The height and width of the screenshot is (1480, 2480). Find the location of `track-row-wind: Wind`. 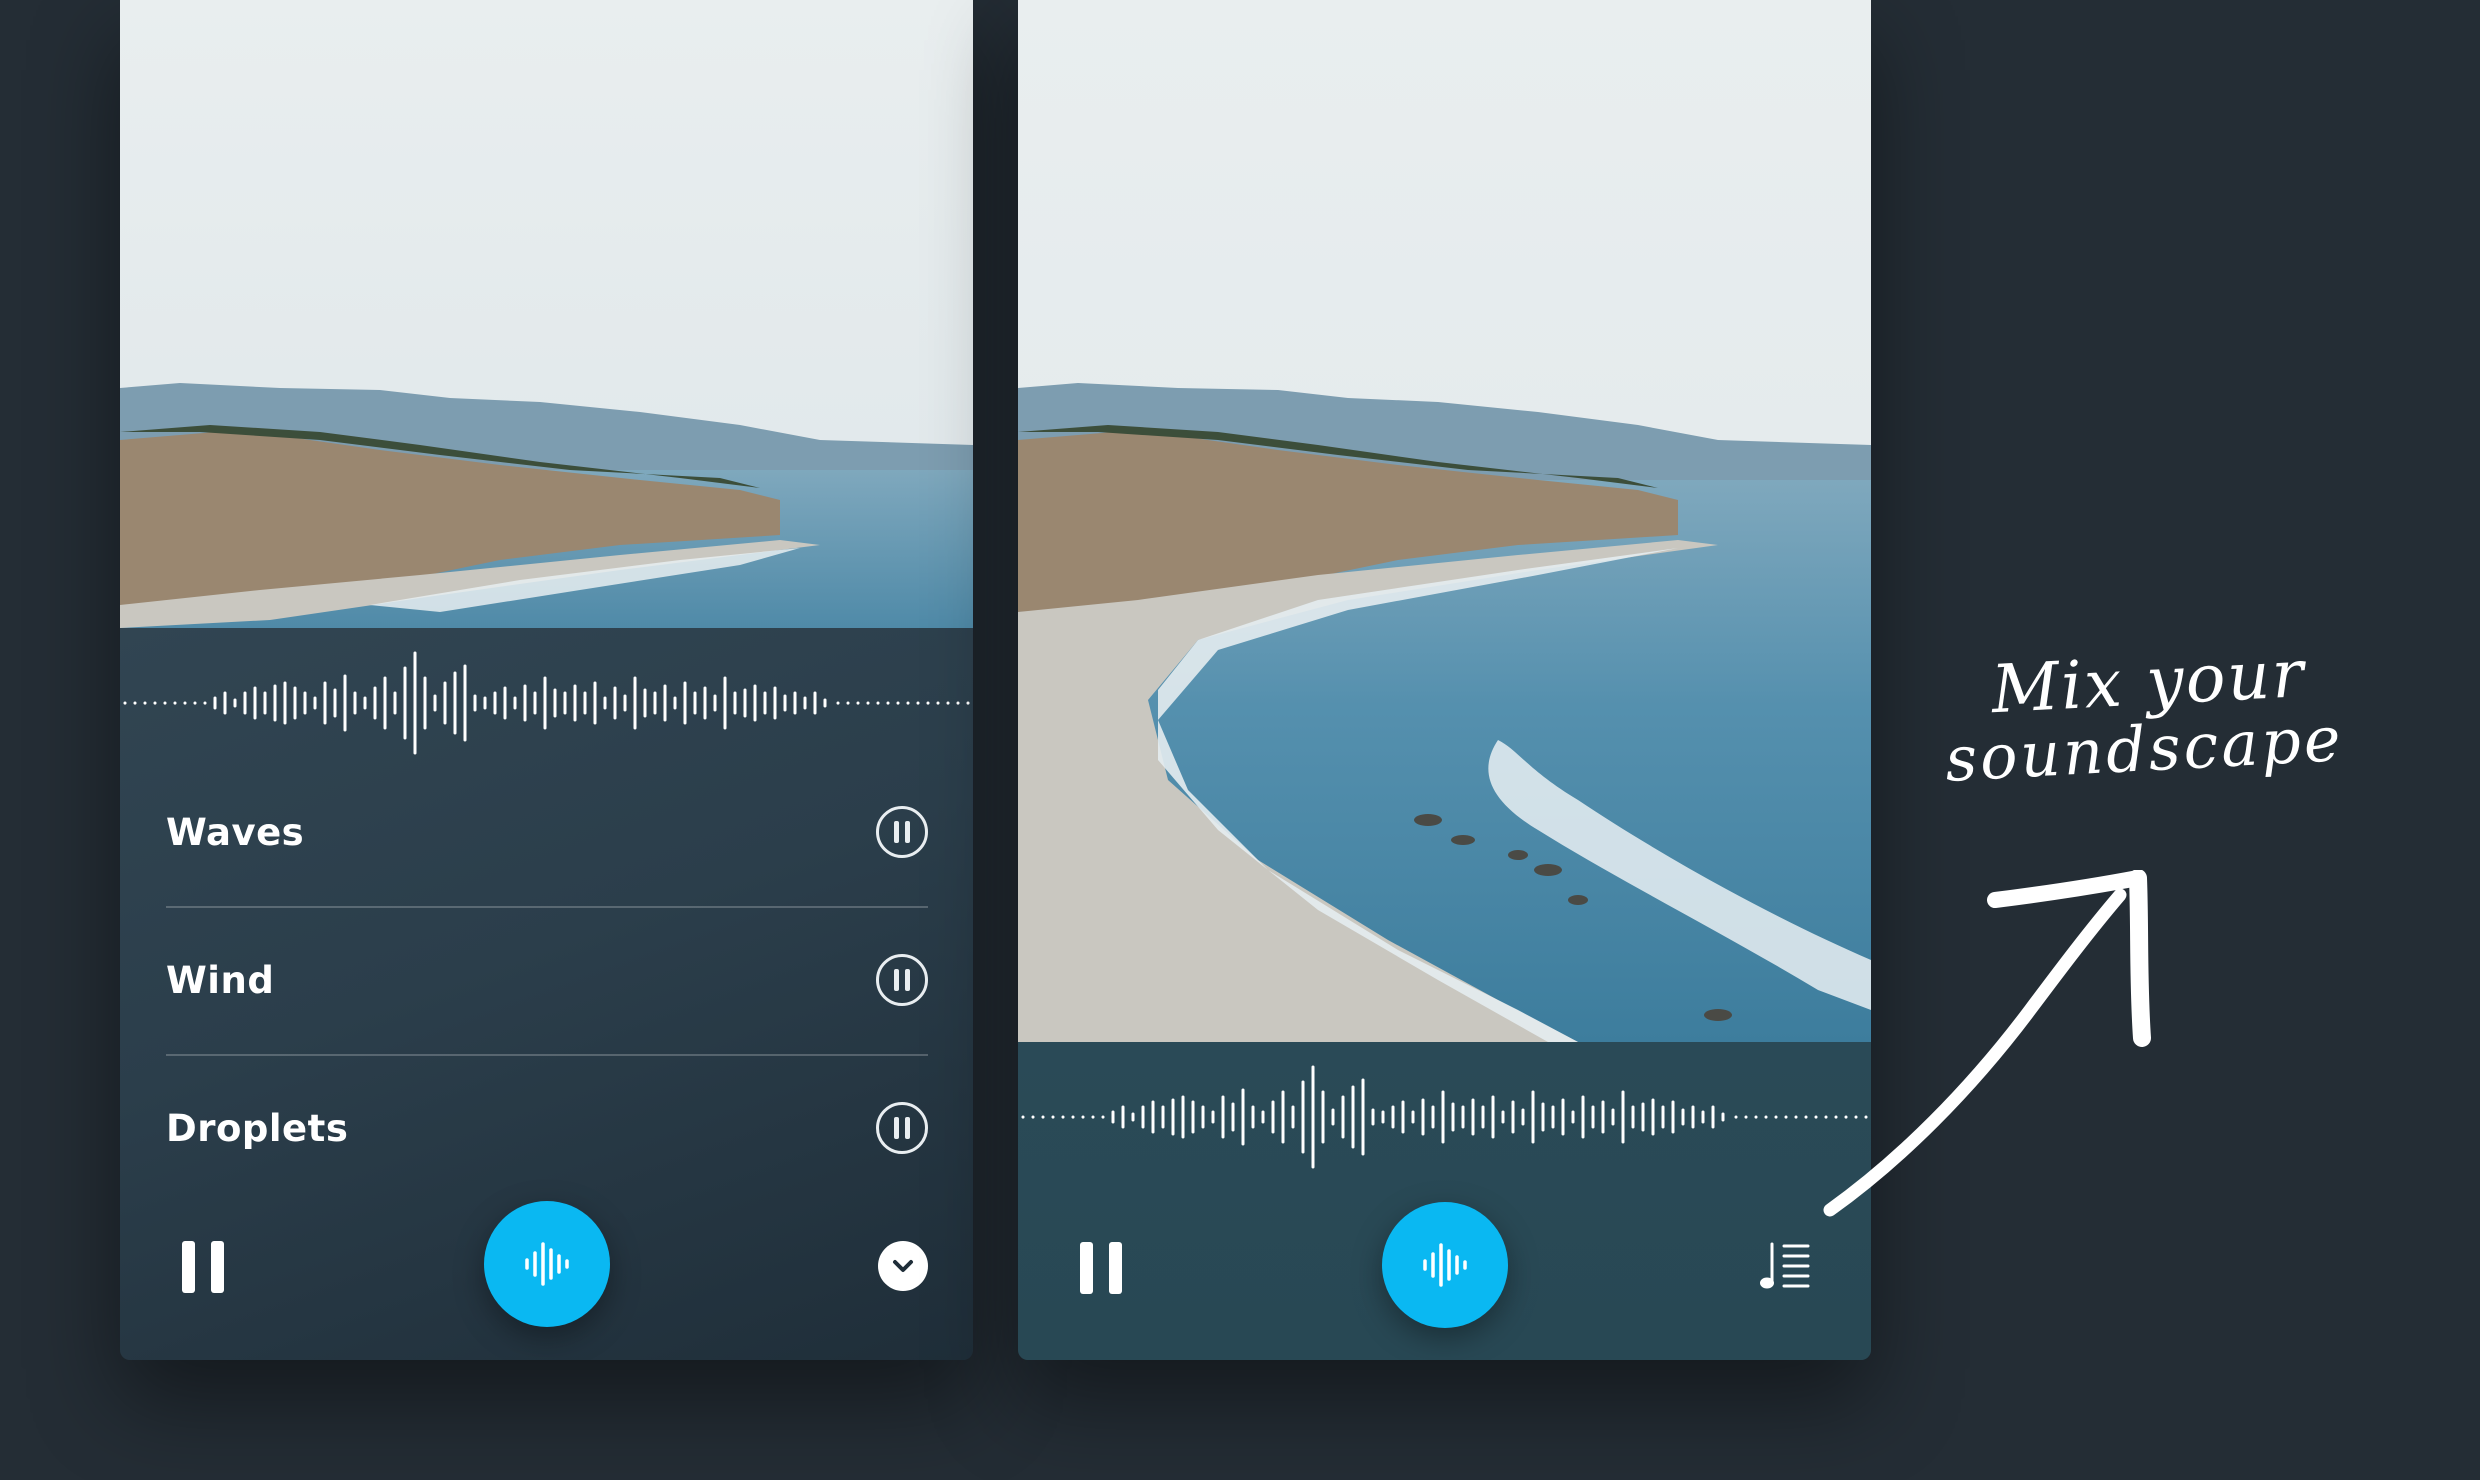

track-row-wind: Wind is located at coordinates (547, 981).